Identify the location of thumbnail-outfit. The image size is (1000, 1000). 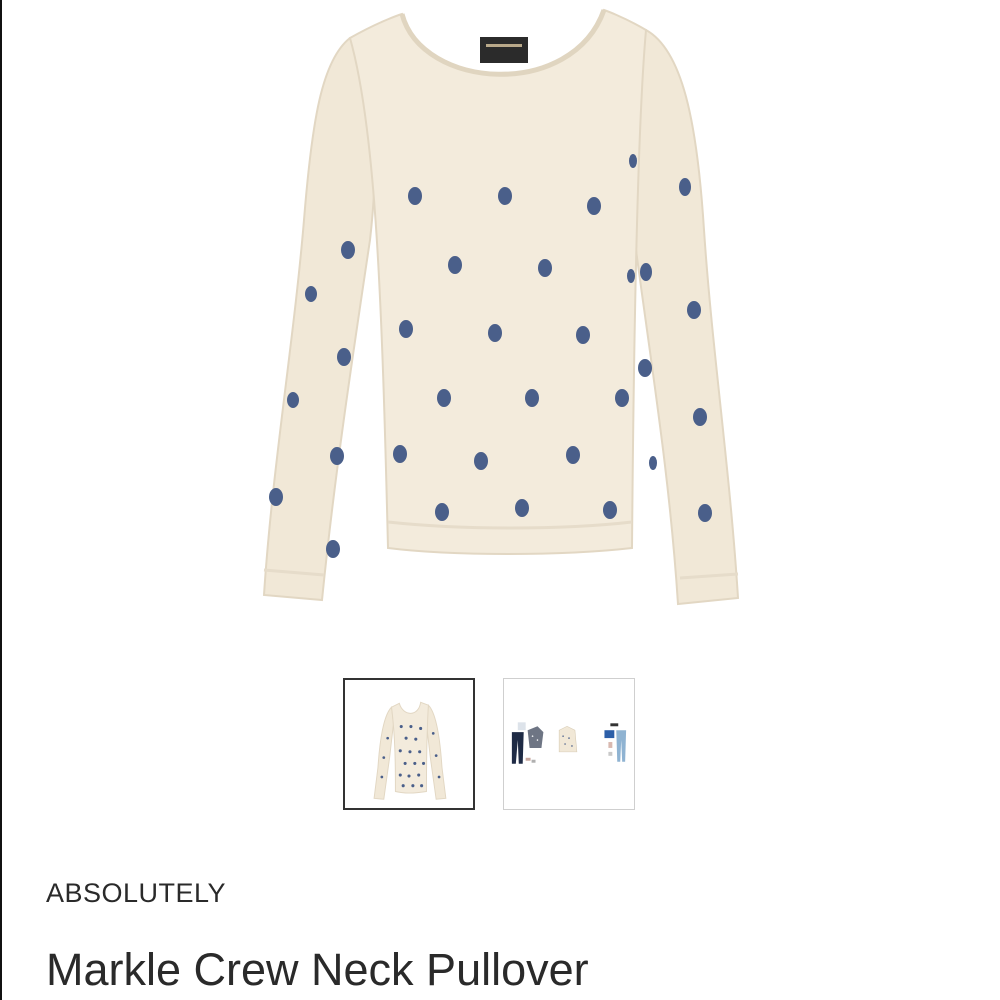
(569, 744).